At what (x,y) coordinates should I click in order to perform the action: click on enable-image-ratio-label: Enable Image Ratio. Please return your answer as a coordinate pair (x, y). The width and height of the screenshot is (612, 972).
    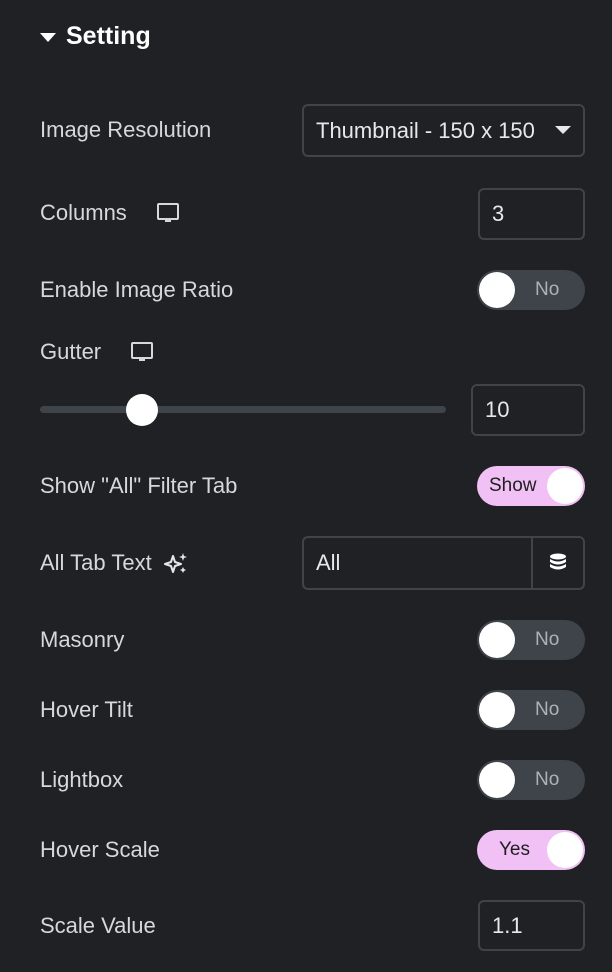
    Looking at the image, I should click on (136, 290).